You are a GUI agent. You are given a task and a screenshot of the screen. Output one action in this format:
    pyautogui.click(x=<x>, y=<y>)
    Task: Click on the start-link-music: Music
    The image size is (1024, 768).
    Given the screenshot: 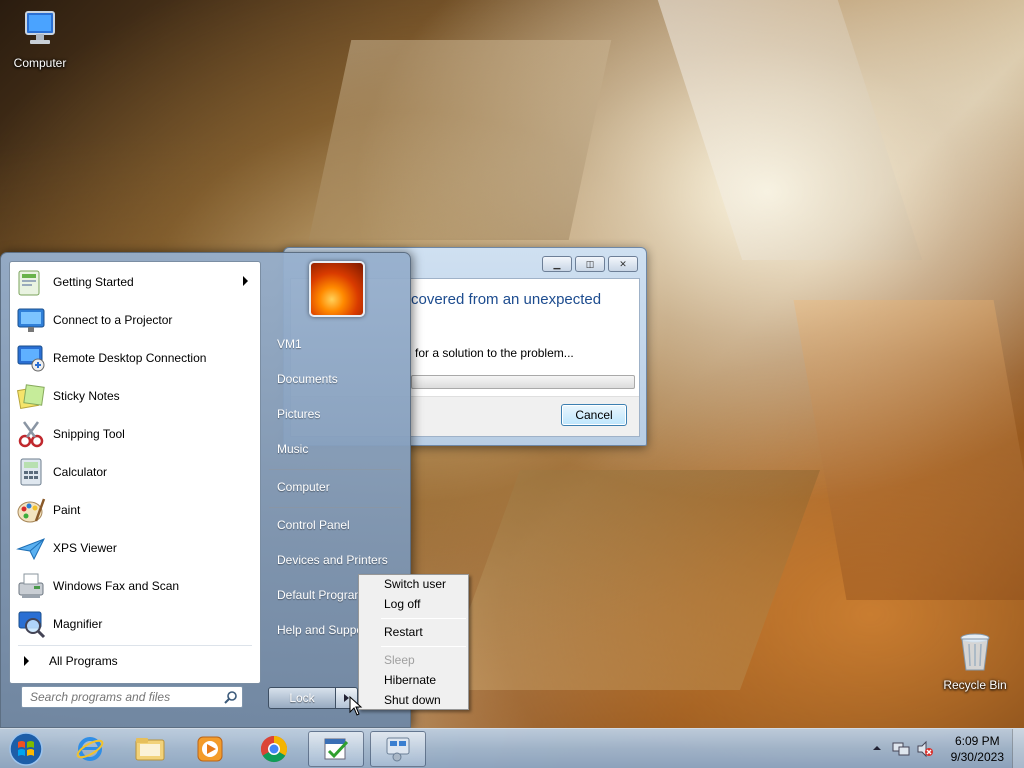 What is the action you would take?
    pyautogui.click(x=292, y=449)
    